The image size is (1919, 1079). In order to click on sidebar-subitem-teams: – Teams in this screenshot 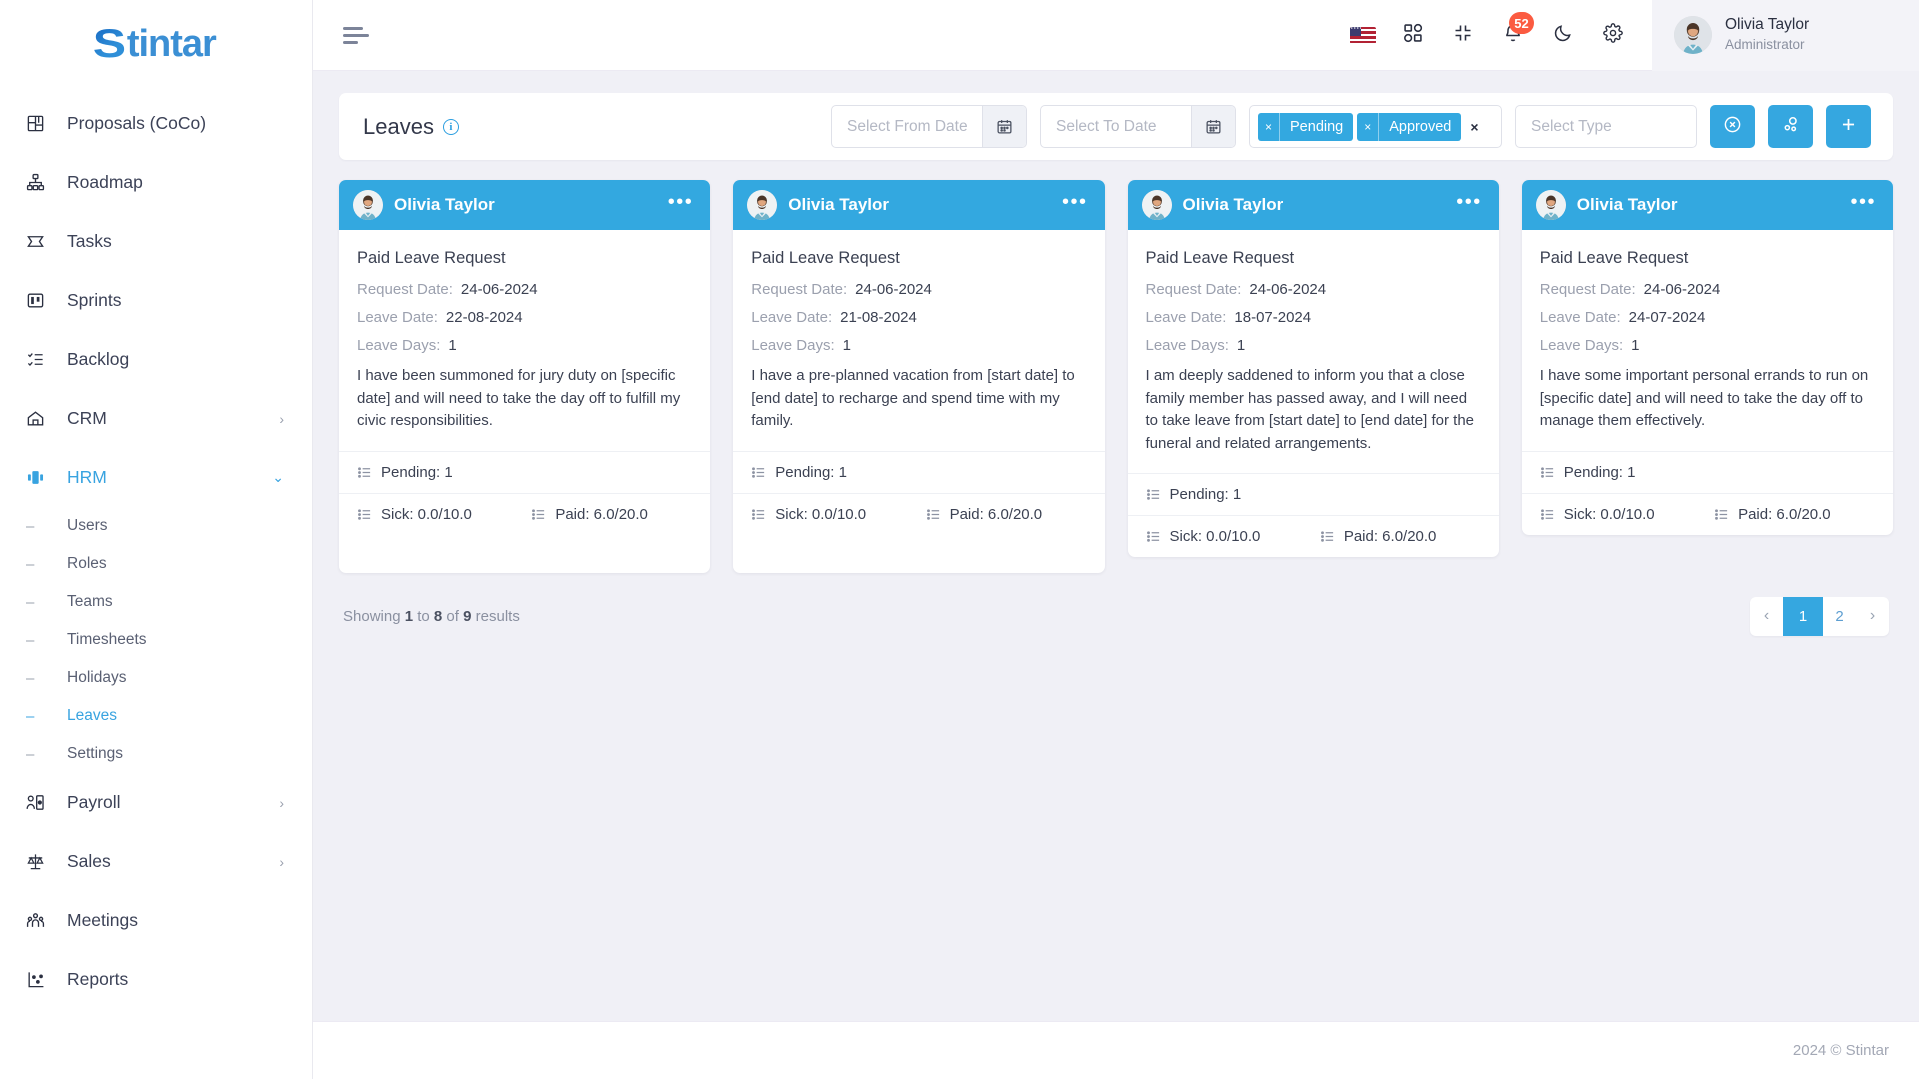, I will do `click(156, 602)`.